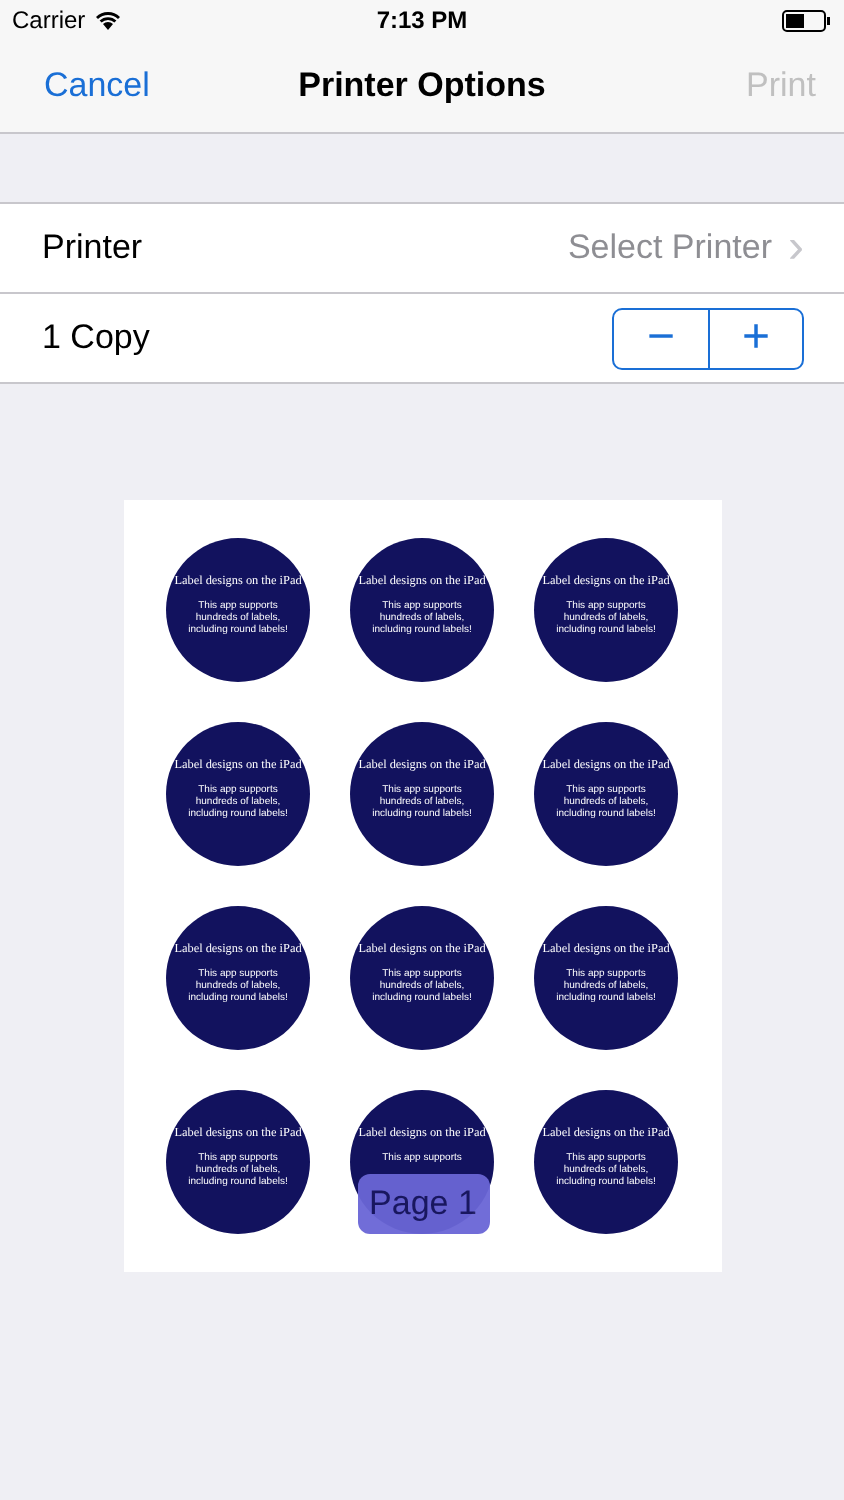 This screenshot has height=1500, width=844. Describe the element at coordinates (96, 338) in the screenshot. I see `copies-label: 1 Copy` at that location.